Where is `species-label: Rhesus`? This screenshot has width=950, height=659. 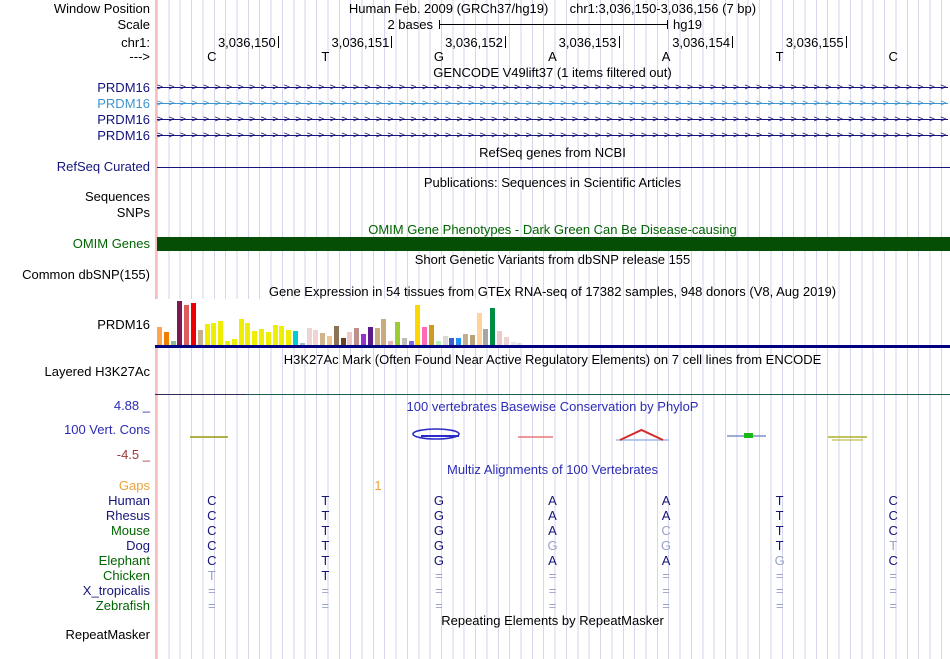
species-label: Rhesus is located at coordinates (75, 516).